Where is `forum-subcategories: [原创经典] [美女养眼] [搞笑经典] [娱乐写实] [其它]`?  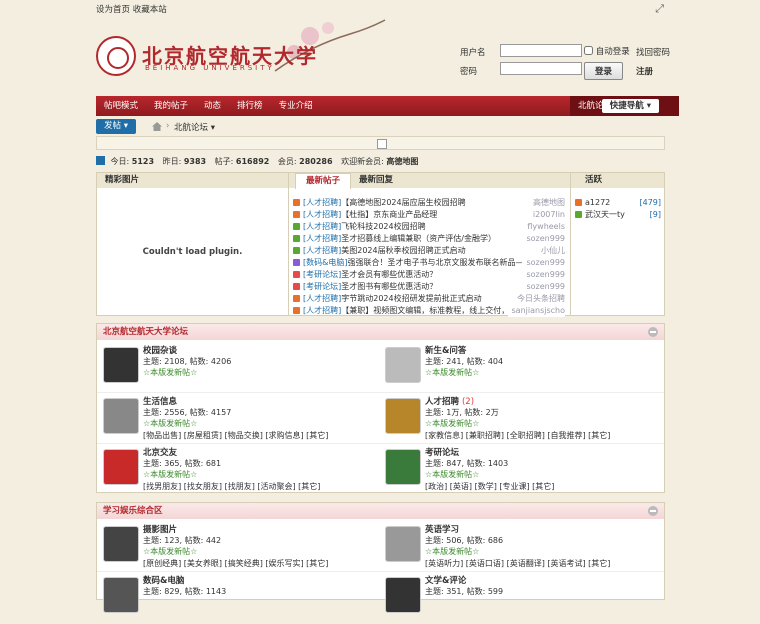
forum-subcategories: [原创经典] [美女养眼] [搞笑经典] [娱乐写实] [其它] is located at coordinates (235, 563).